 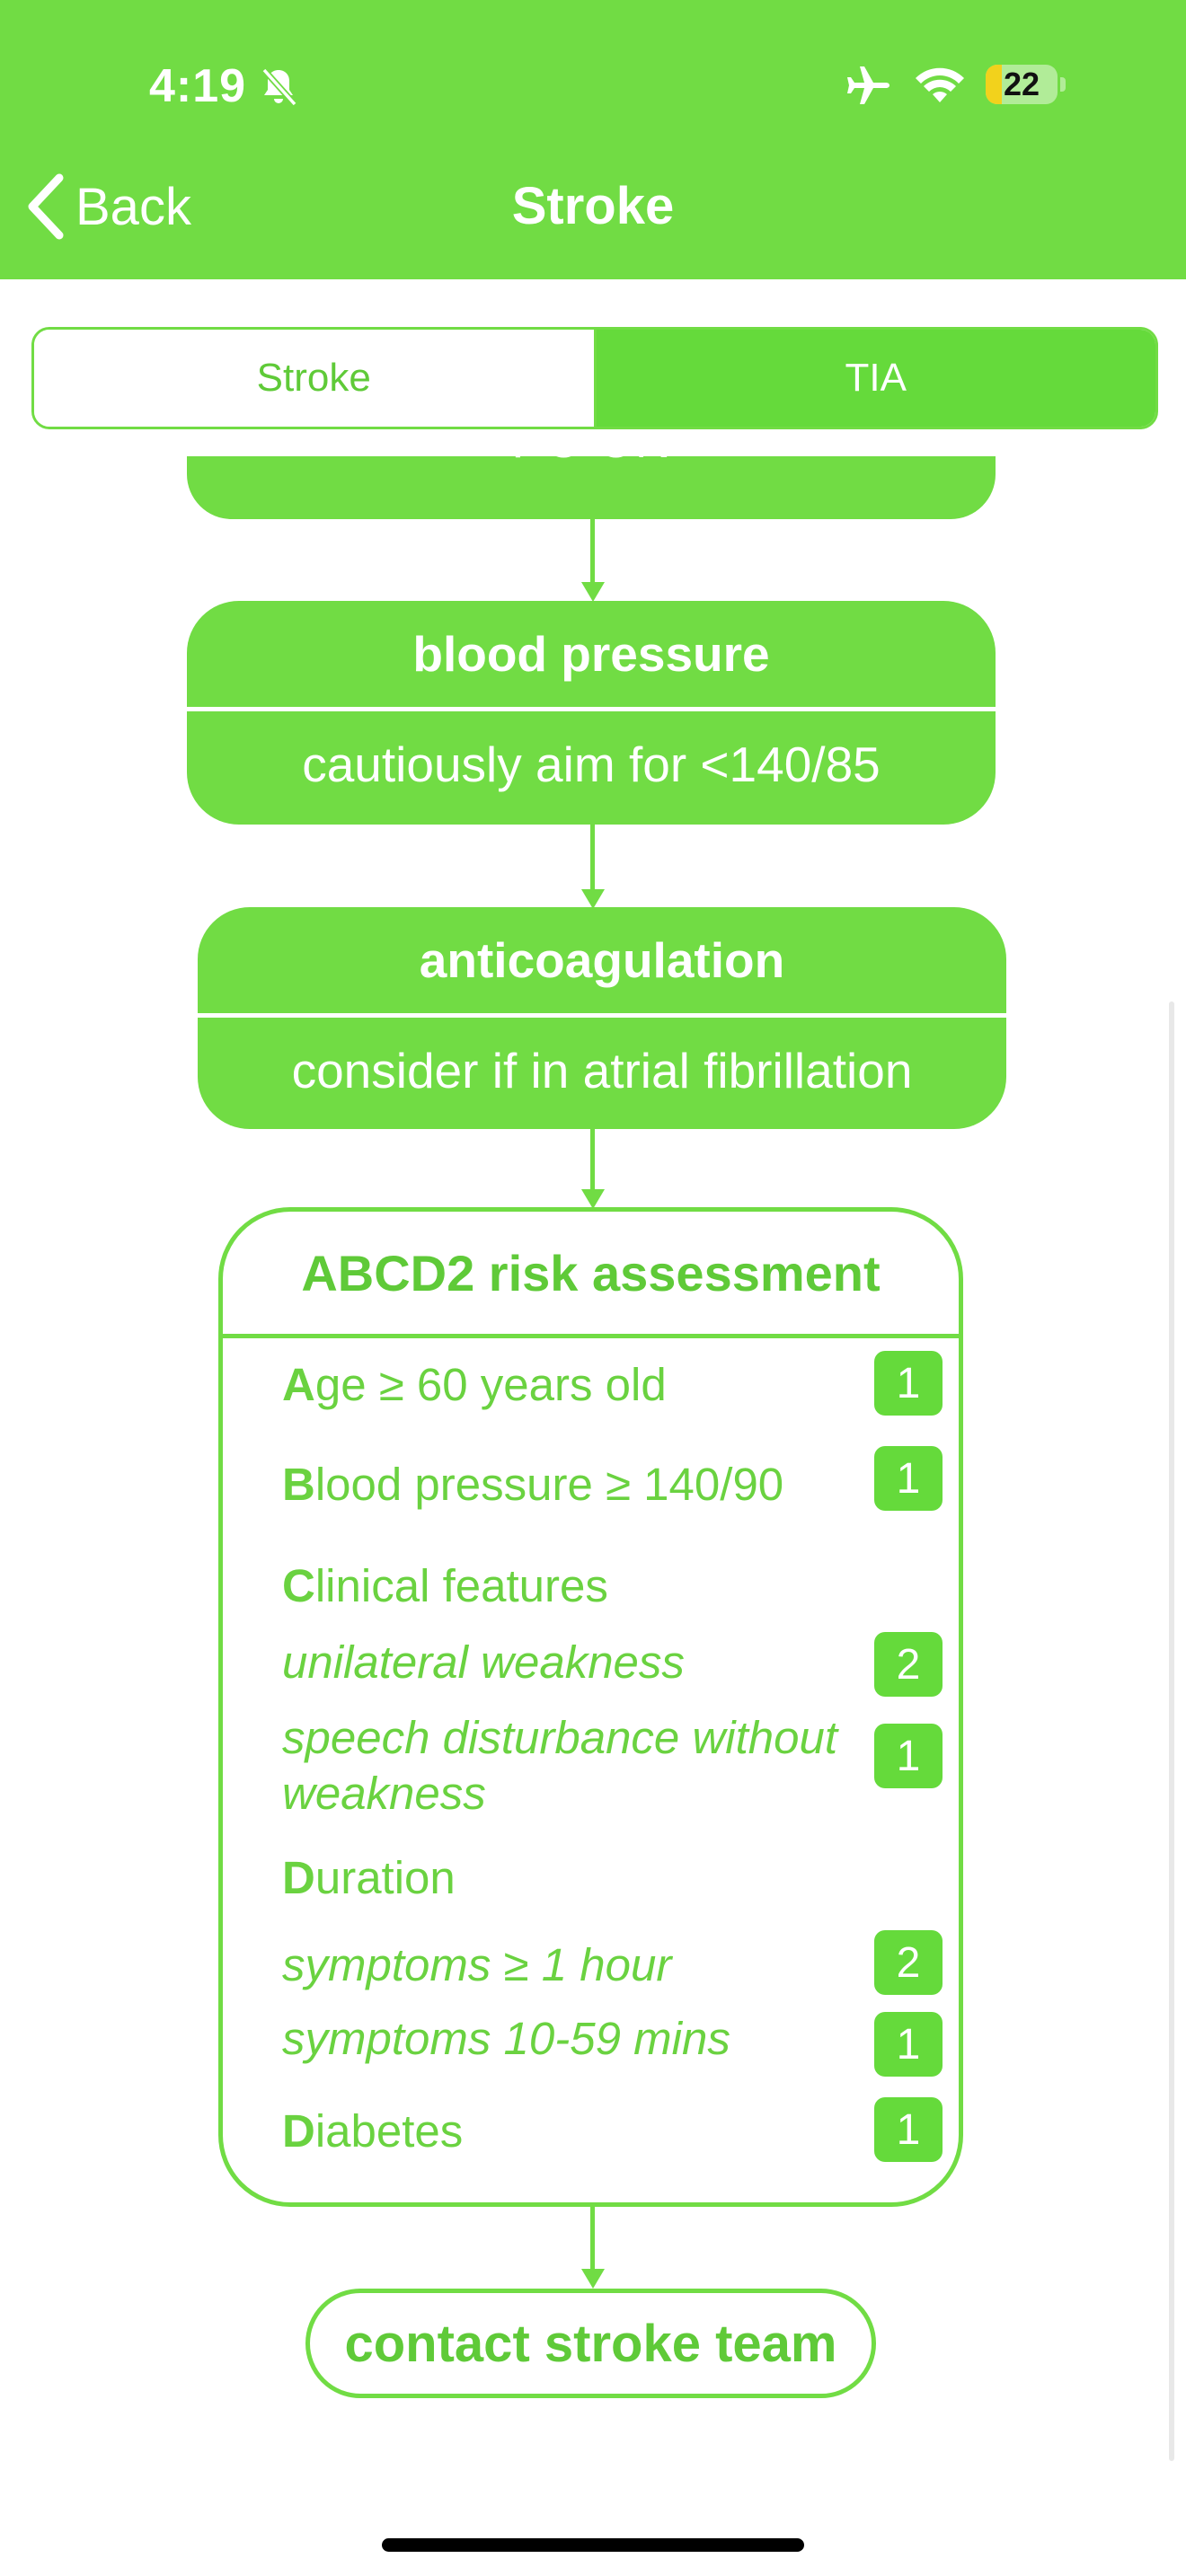 What do you see at coordinates (591, 764) in the screenshot?
I see `blood-pressure-body: cautiously aim for <140/85` at bounding box center [591, 764].